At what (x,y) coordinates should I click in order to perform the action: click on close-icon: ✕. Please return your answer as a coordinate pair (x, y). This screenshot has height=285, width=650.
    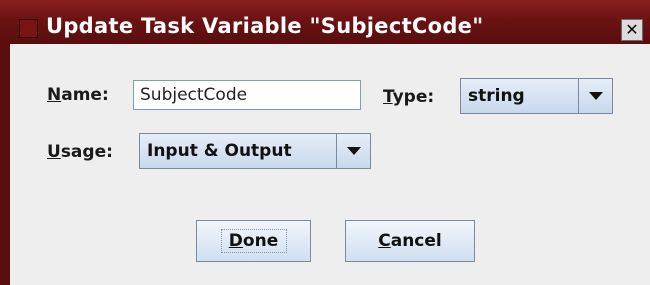
    Looking at the image, I should click on (632, 30).